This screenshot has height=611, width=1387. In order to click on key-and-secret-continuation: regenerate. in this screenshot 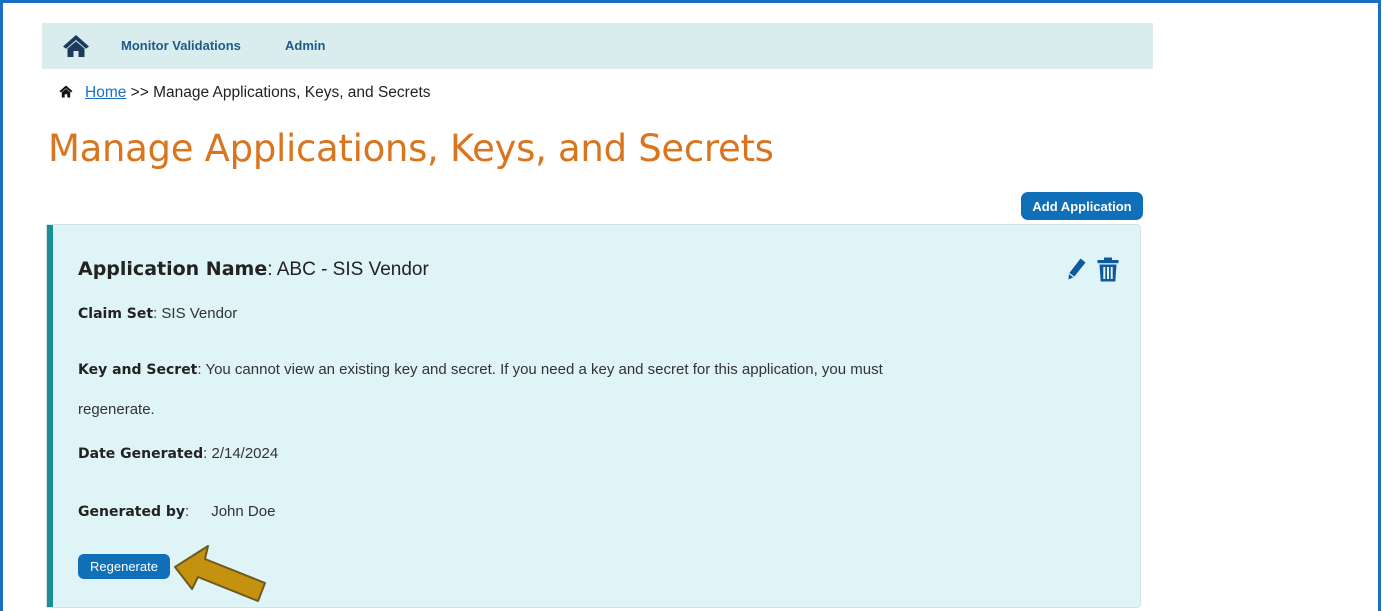, I will do `click(116, 409)`.